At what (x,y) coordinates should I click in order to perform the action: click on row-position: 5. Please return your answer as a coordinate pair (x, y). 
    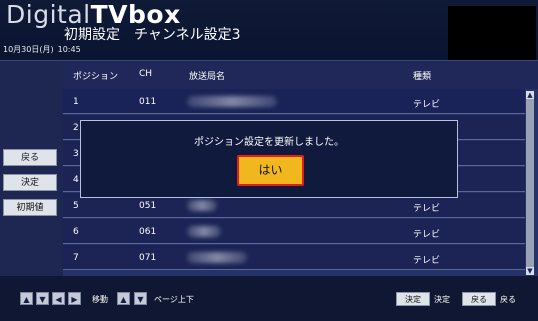
    Looking at the image, I should click on (76, 206).